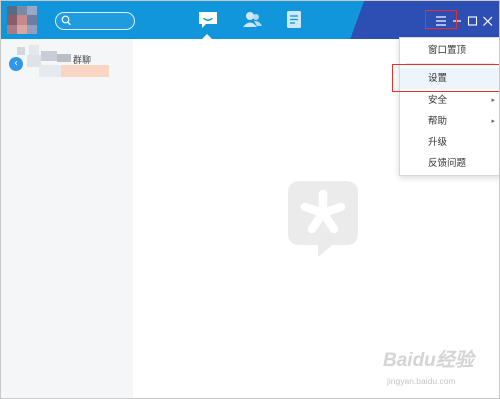  Describe the element at coordinates (323, 219) in the screenshot. I see `app-logo-icon` at that location.